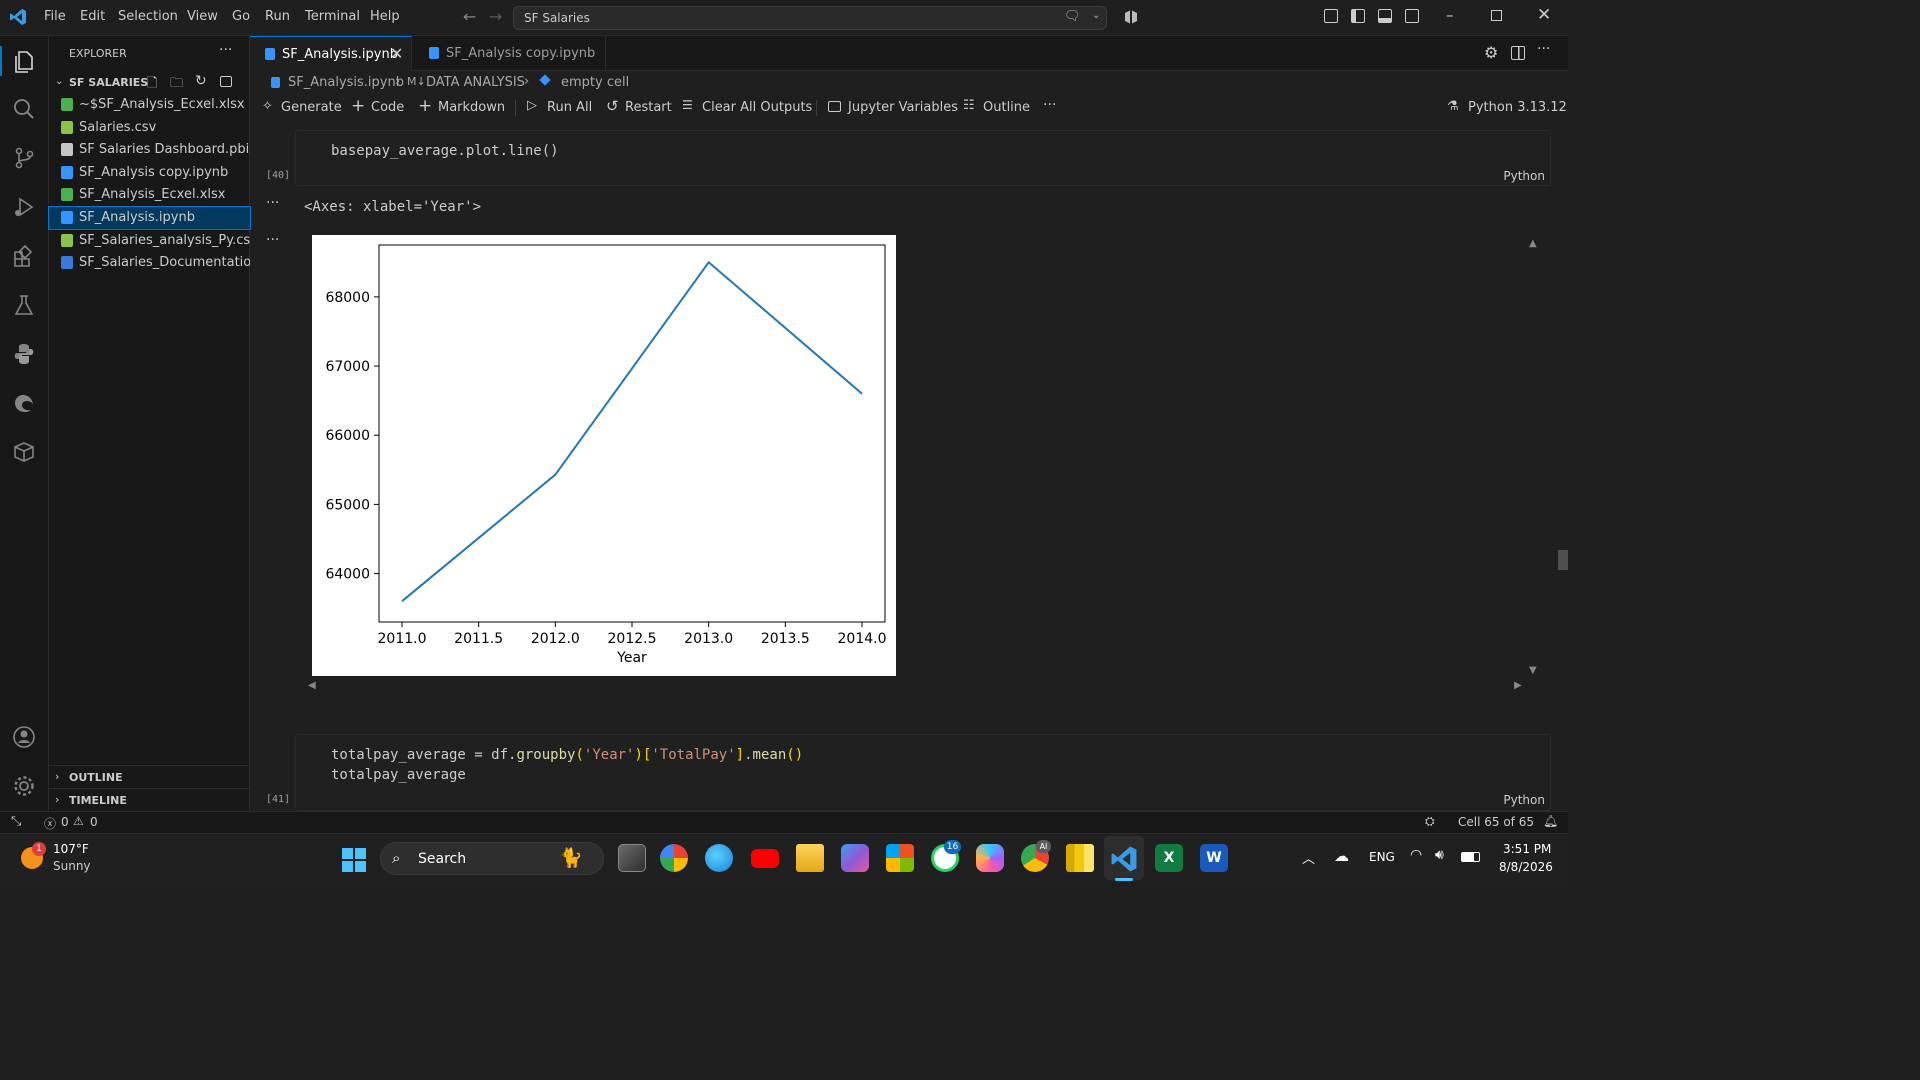 Image resolution: width=1920 pixels, height=1080 pixels. I want to click on new-file-icon: 🗋, so click(152, 85).